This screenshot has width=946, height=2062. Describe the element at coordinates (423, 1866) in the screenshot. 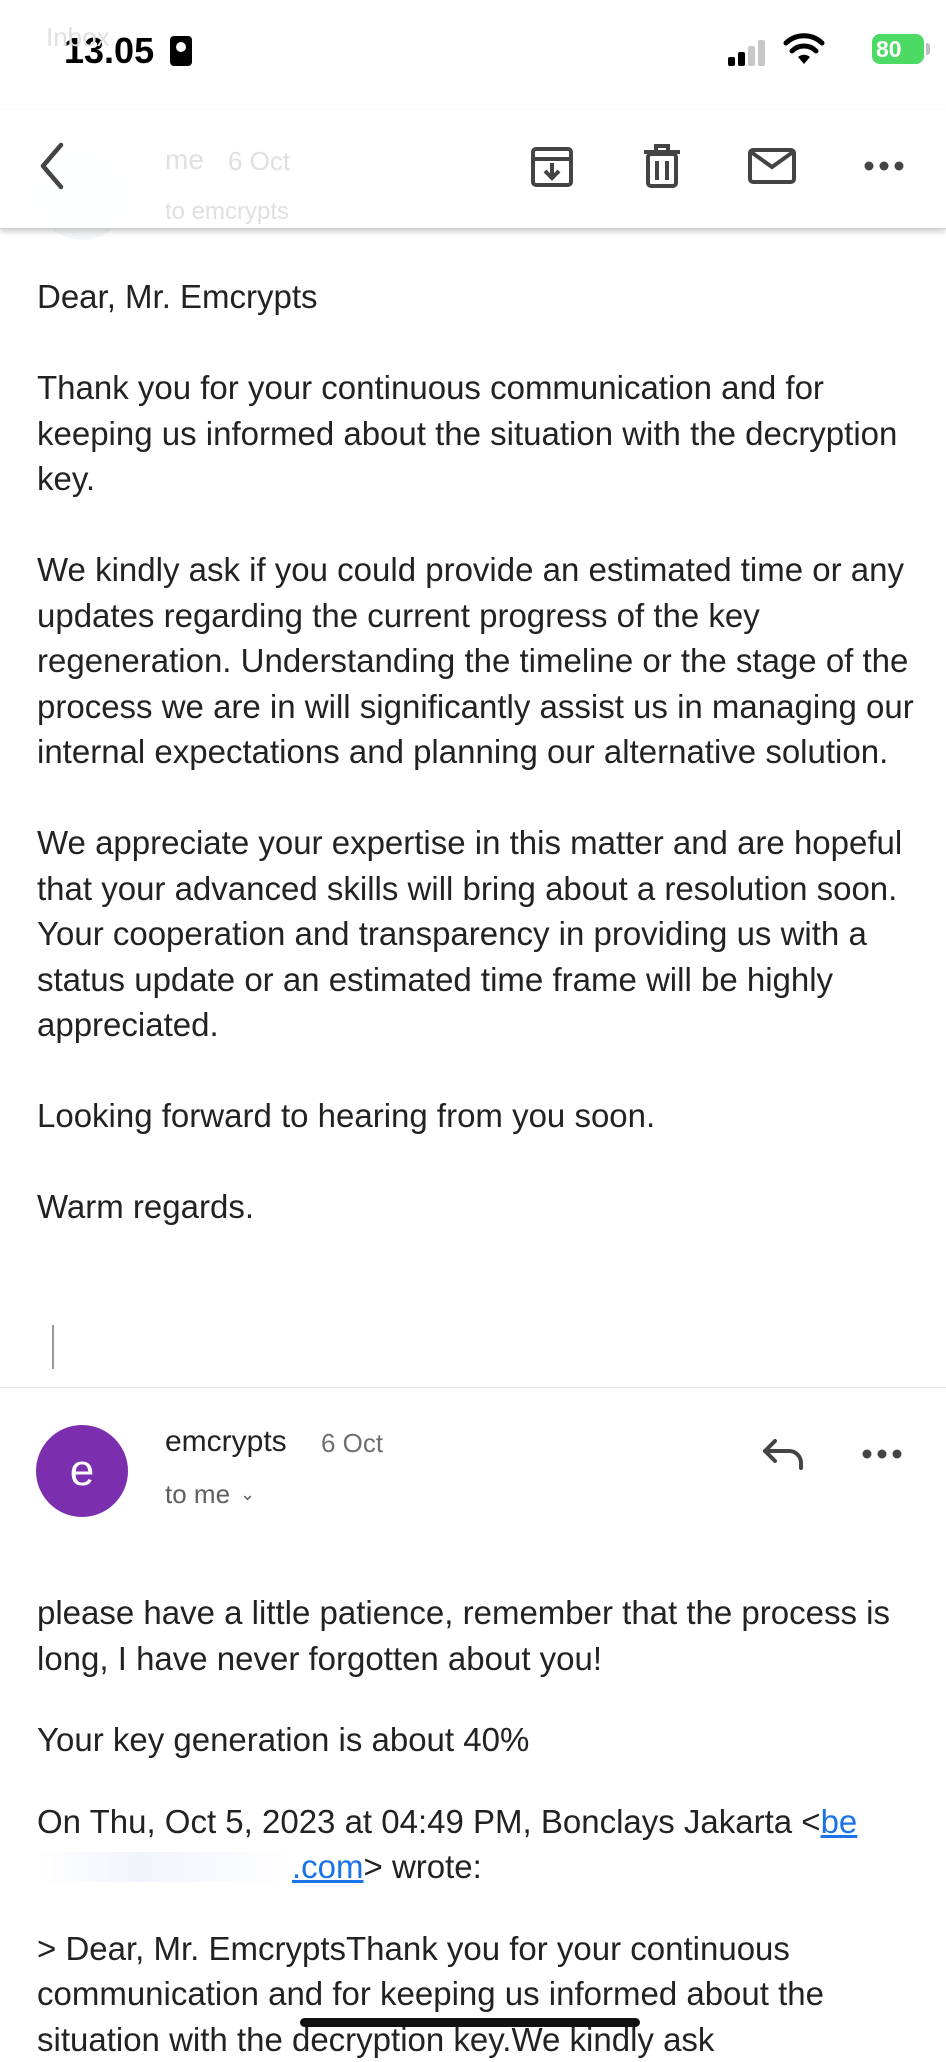

I see `quote-header-suffix: > wrote:` at that location.